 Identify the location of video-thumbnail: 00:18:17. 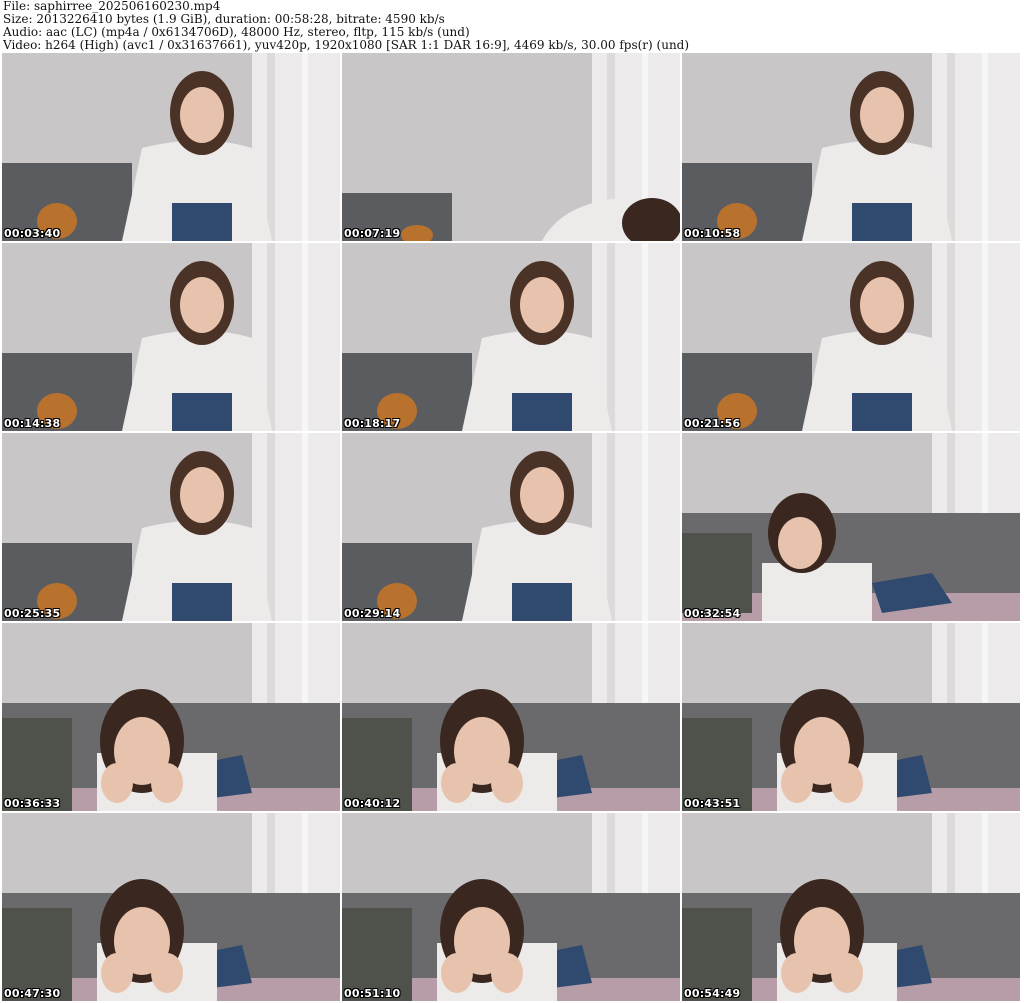
(511, 337).